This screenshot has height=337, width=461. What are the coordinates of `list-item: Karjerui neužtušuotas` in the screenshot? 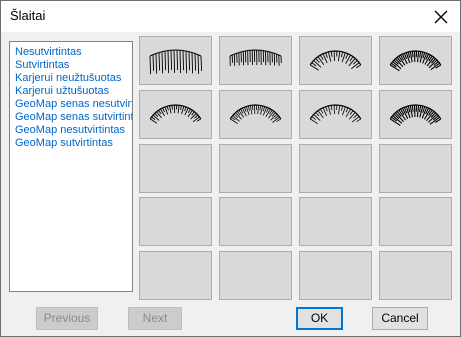 It's located at (68, 78).